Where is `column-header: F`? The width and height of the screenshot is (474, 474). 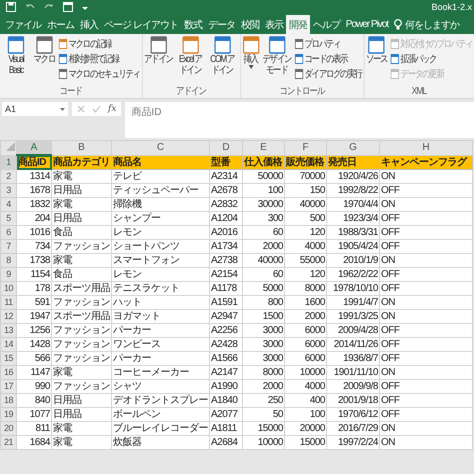
column-header: F is located at coordinates (305, 147).